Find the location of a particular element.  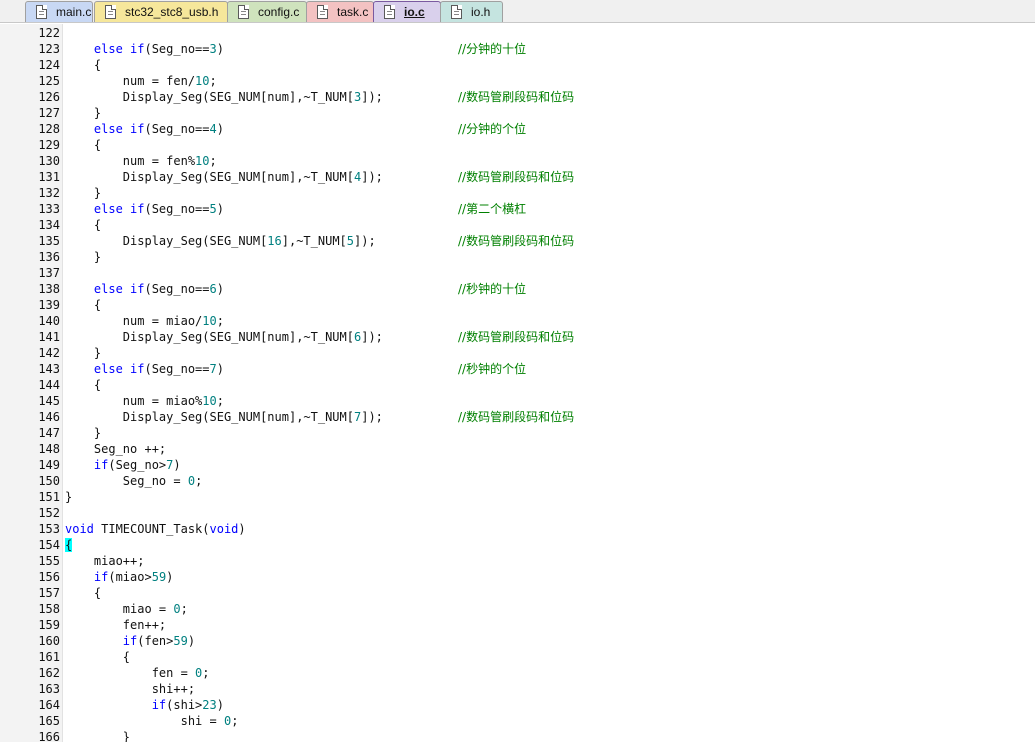

tab-io-h: io.h is located at coordinates (471, 11).